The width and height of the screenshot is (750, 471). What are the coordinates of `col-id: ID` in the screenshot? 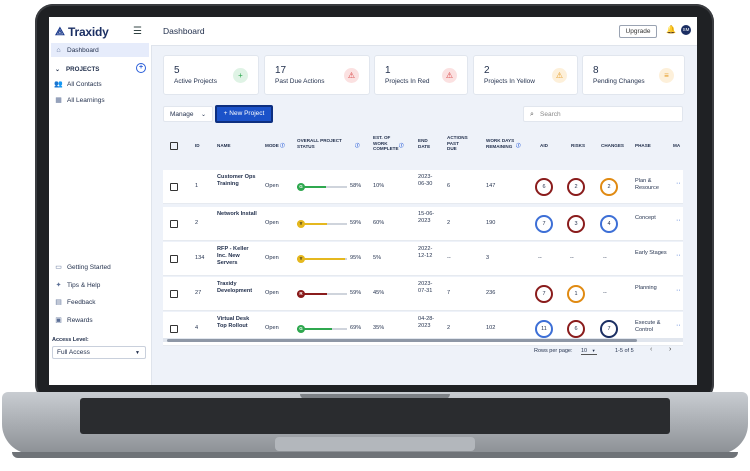 It's located at (197, 146).